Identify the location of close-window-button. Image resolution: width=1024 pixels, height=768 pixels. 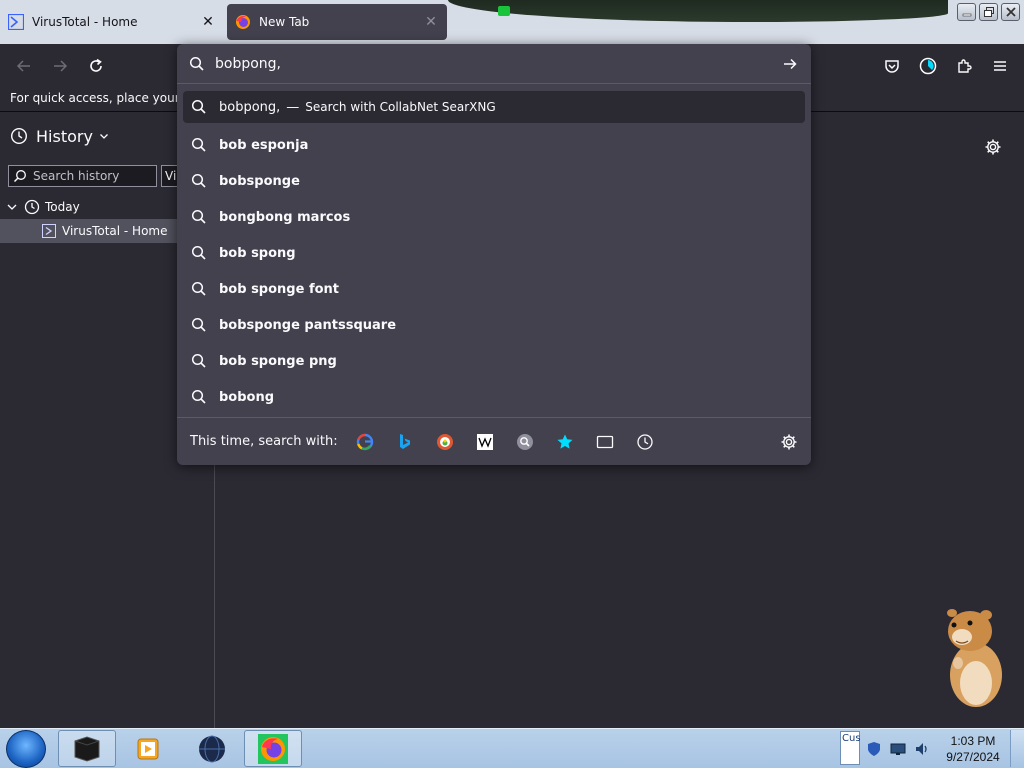
(1010, 12).